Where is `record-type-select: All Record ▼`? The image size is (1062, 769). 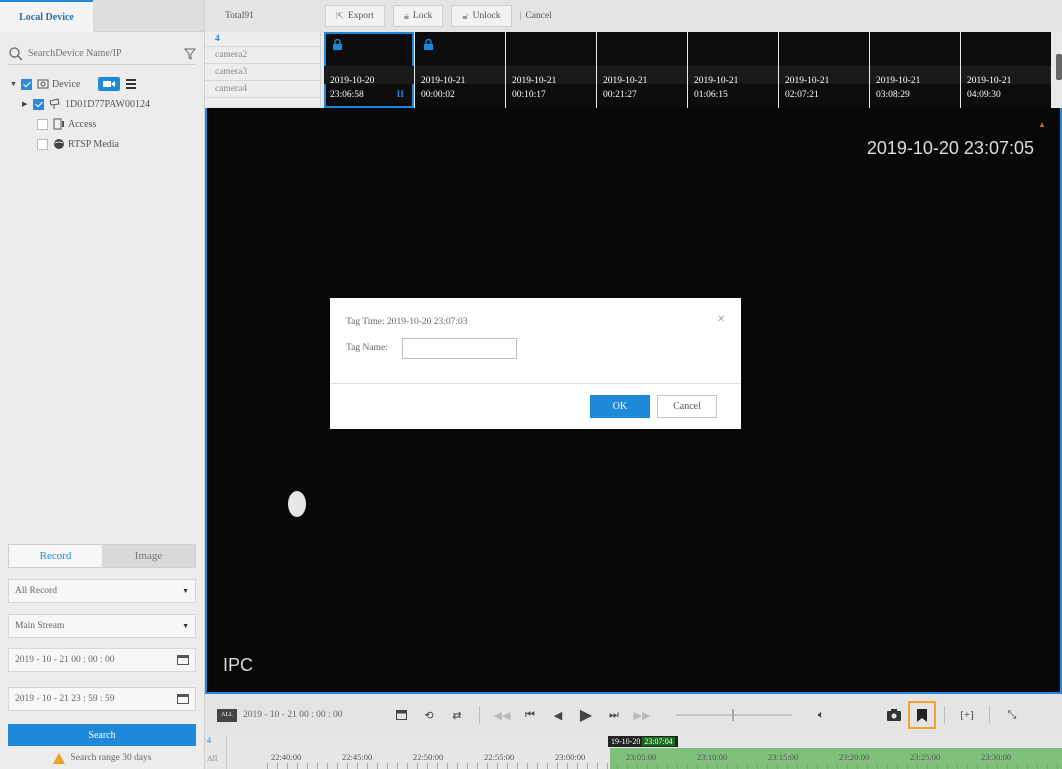 record-type-select: All Record ▼ is located at coordinates (102, 591).